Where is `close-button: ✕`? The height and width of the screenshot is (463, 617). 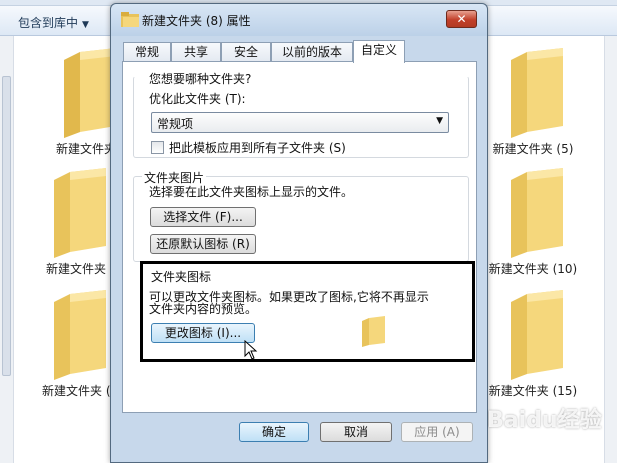
close-button: ✕ is located at coordinates (461, 19).